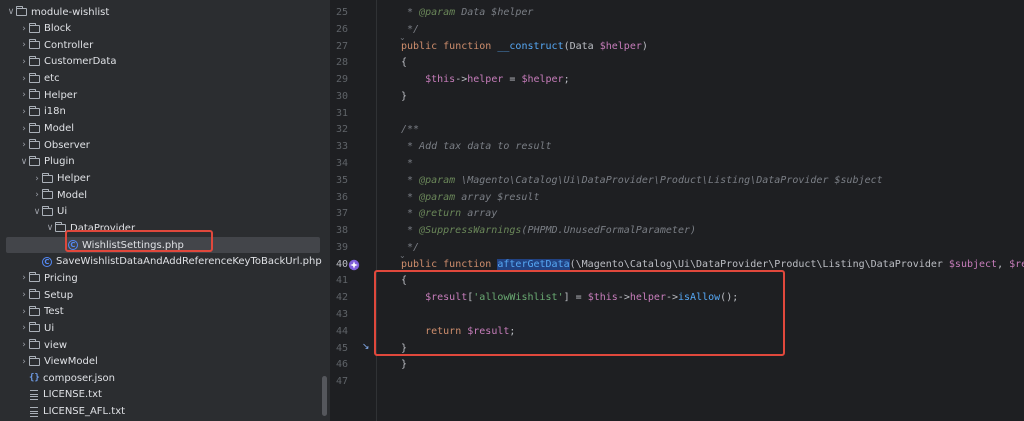 The width and height of the screenshot is (1024, 421). Describe the element at coordinates (677, 80) in the screenshot. I see `code-line: 29 $this->helper = $helper;` at that location.